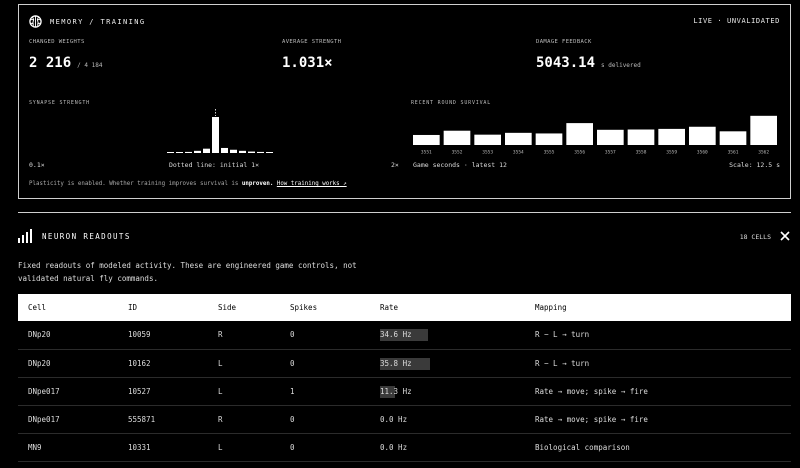 The image size is (800, 468). What do you see at coordinates (518, 153) in the screenshot?
I see `round-tick-label: 3554` at bounding box center [518, 153].